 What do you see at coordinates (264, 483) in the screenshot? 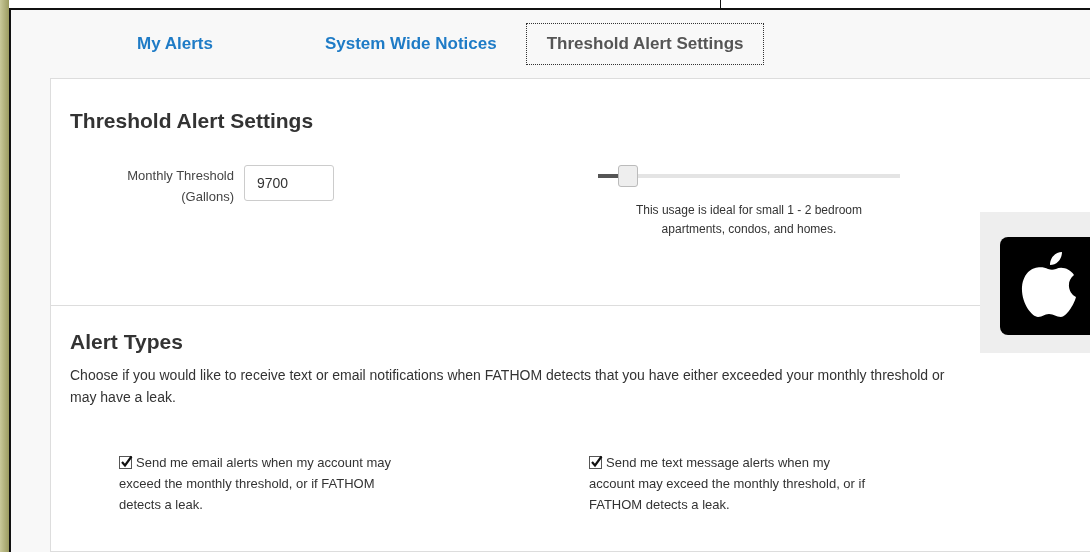
I see `checkbox-label: Send me email alerts when my account may exceed the monthly threshold, or if FATHOM detects a leak.` at bounding box center [264, 483].